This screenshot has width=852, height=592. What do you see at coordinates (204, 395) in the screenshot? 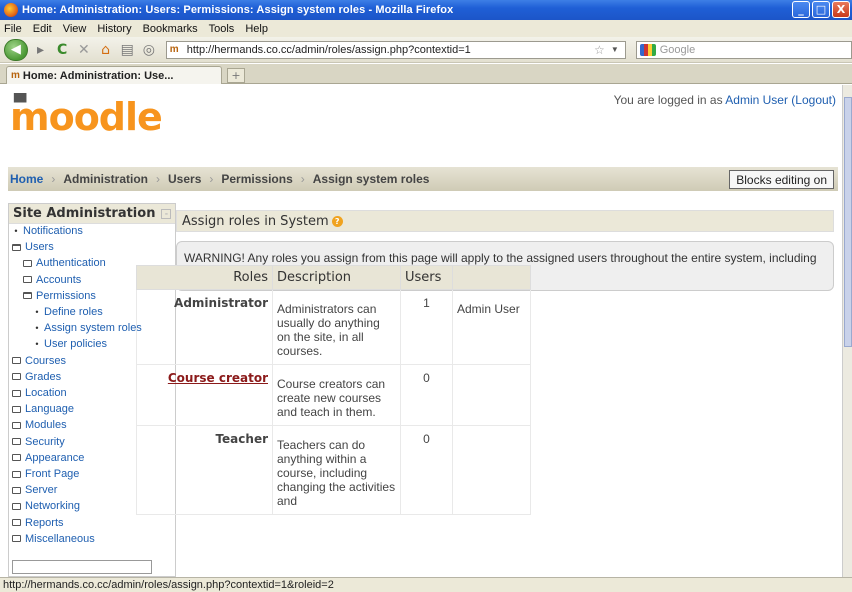
I see `role-link-course-creator: Course creator` at bounding box center [204, 395].